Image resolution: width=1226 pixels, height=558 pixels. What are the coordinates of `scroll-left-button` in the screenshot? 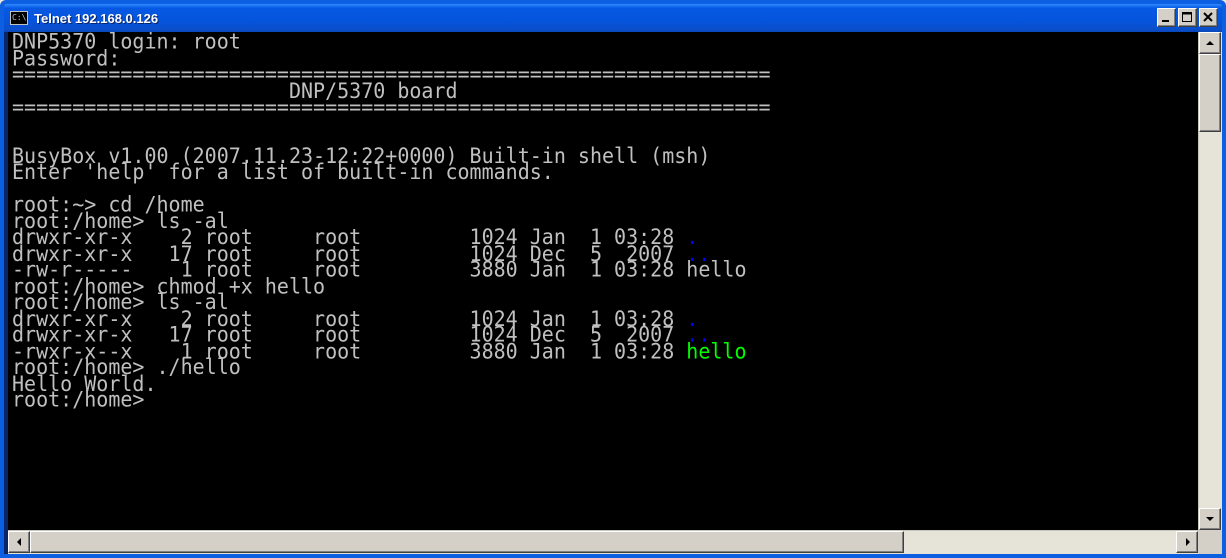 It's located at (19, 542).